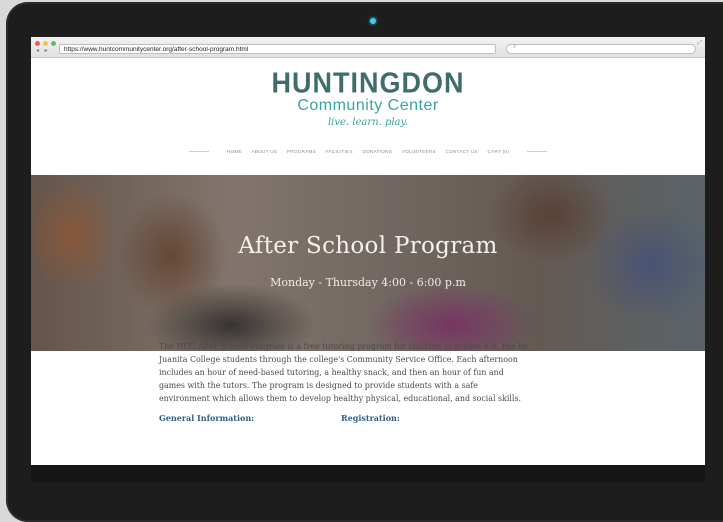 The image size is (723, 522). I want to click on minimize-window-icon, so click(45, 43).